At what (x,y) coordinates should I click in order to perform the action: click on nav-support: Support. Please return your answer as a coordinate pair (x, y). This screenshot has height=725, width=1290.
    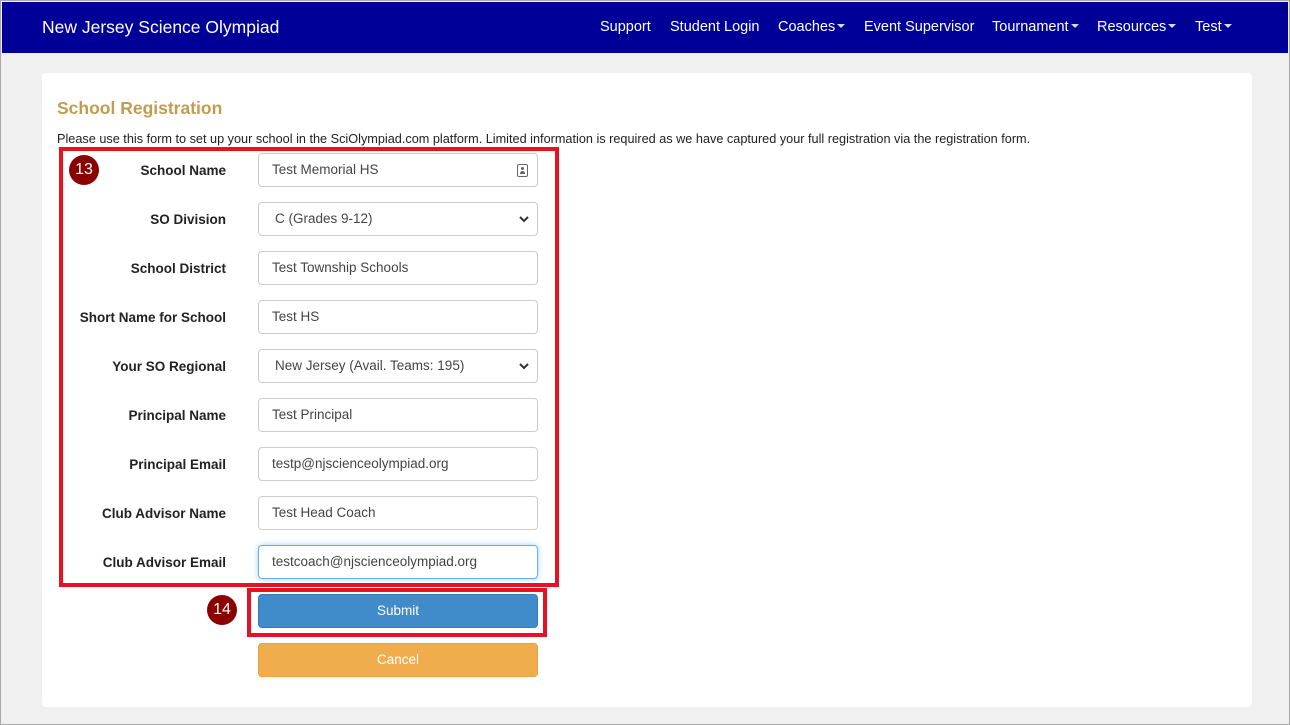
    Looking at the image, I should click on (625, 27).